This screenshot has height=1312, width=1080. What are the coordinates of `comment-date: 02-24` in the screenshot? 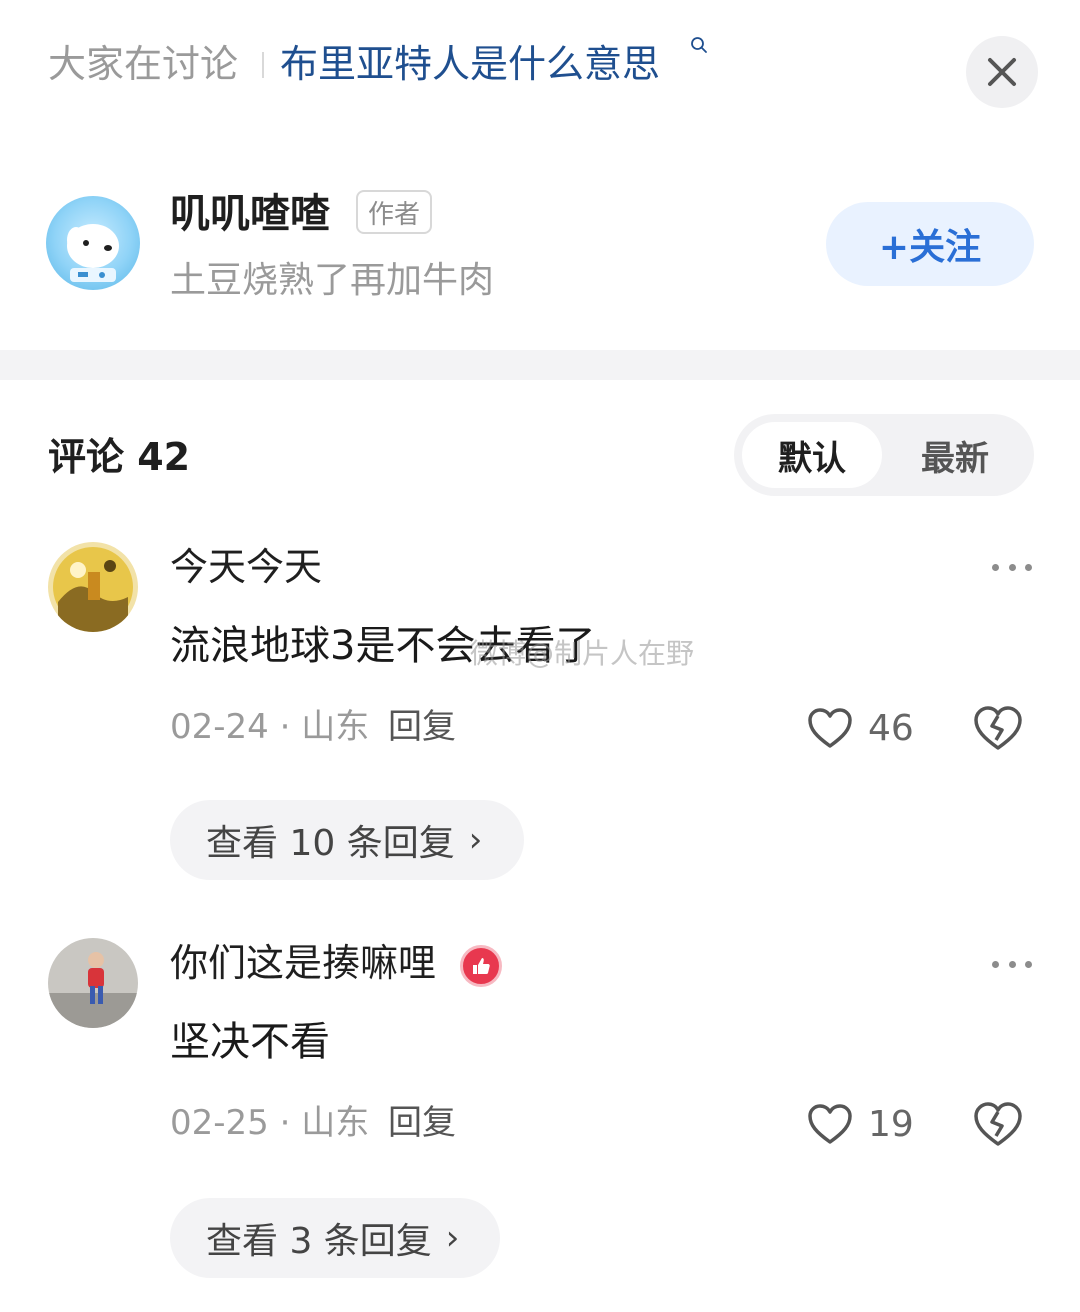 It's located at (219, 727).